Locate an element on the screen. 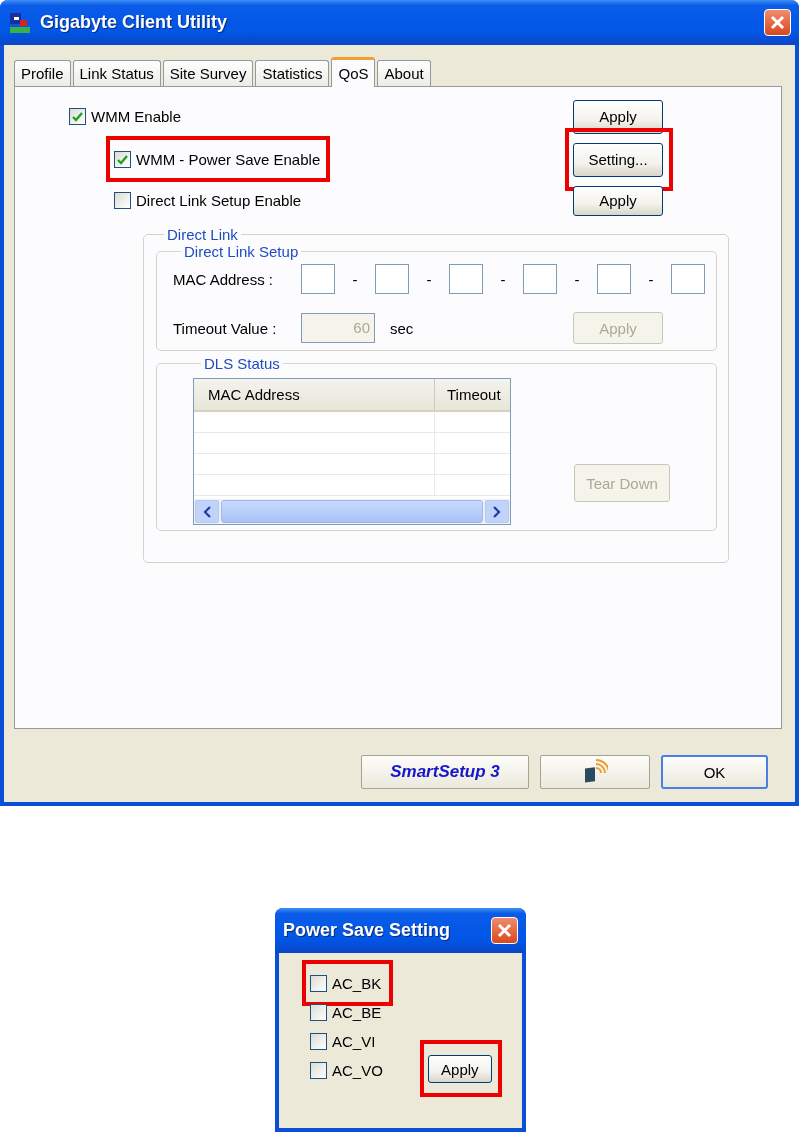 The height and width of the screenshot is (1132, 799). horizontal-scrollbar is located at coordinates (352, 511).